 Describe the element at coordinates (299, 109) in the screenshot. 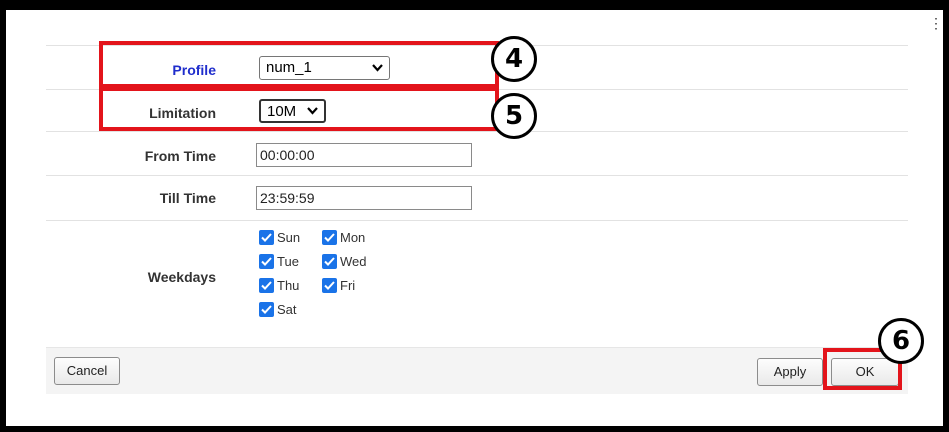

I see `highlight-limitation` at that location.